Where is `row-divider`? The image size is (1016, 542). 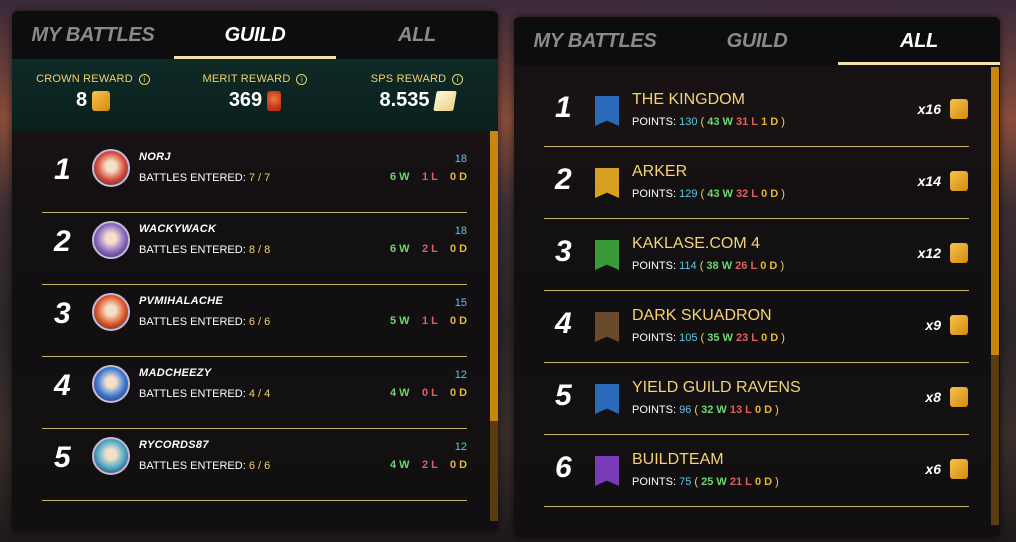
row-divider is located at coordinates (254, 500).